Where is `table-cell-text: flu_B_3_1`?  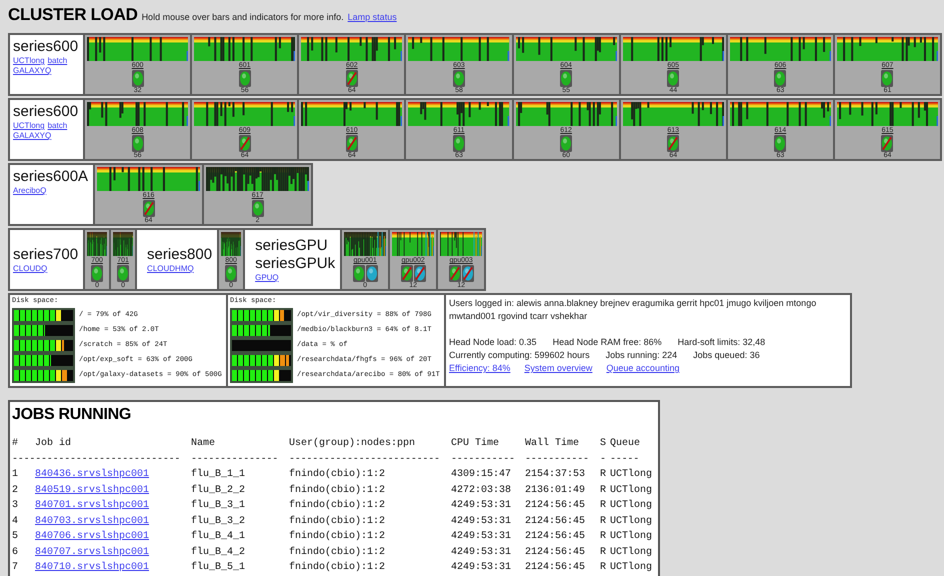 table-cell-text: flu_B_3_1 is located at coordinates (218, 506).